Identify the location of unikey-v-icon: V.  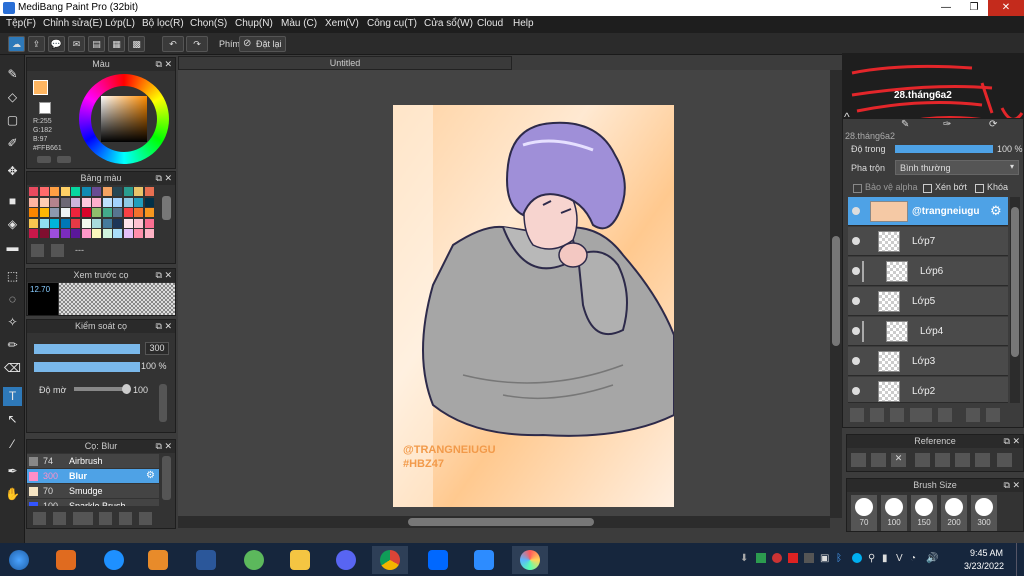
(899, 558).